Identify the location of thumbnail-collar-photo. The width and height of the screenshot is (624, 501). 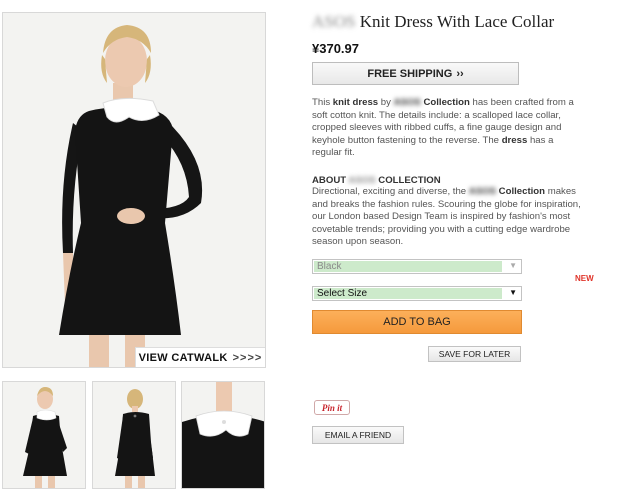
(223, 435).